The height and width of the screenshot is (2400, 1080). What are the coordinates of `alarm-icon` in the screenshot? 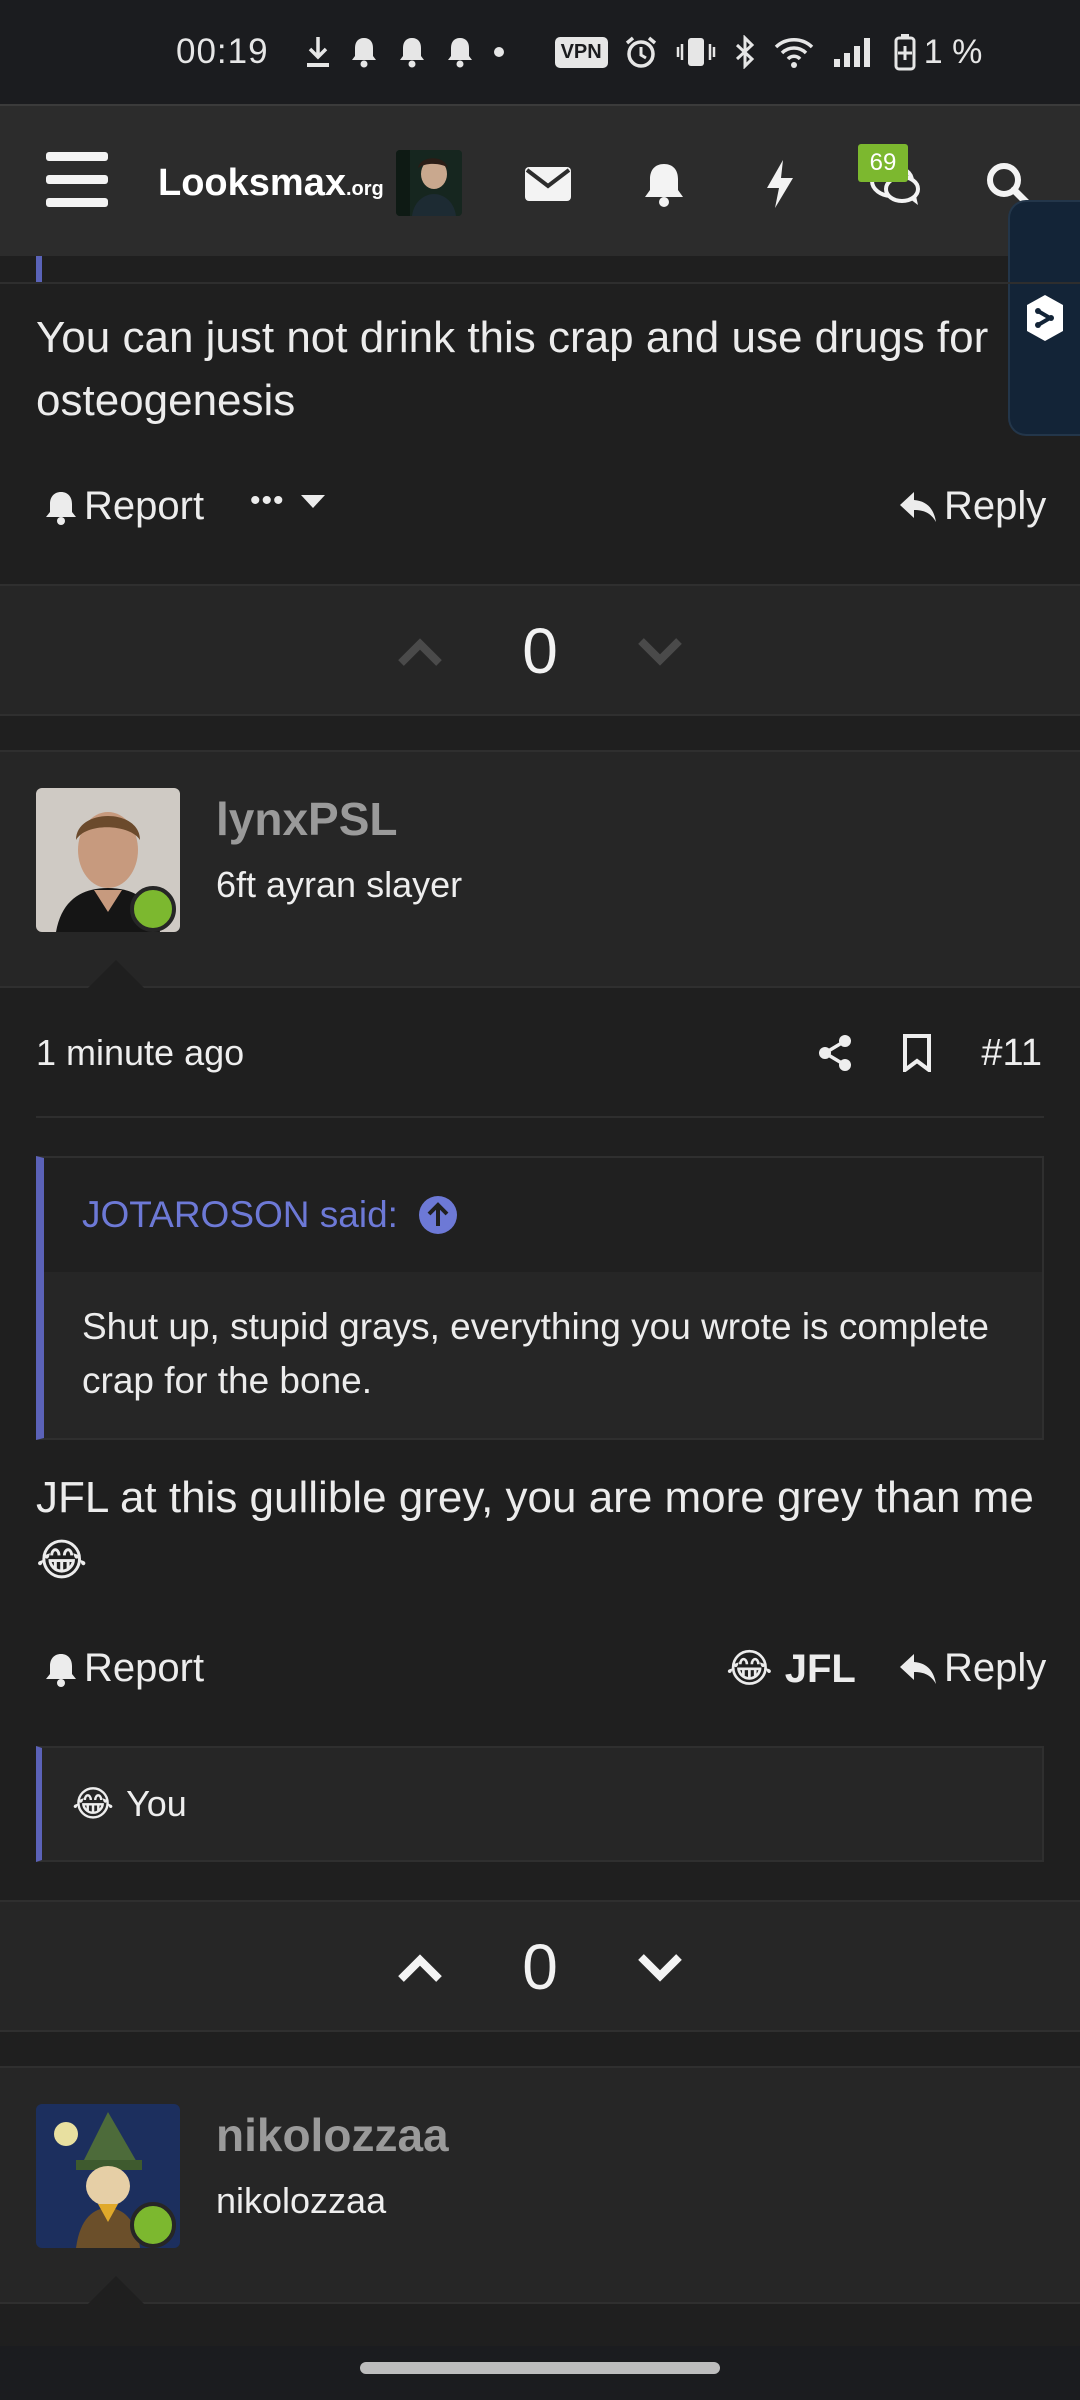 It's located at (641, 52).